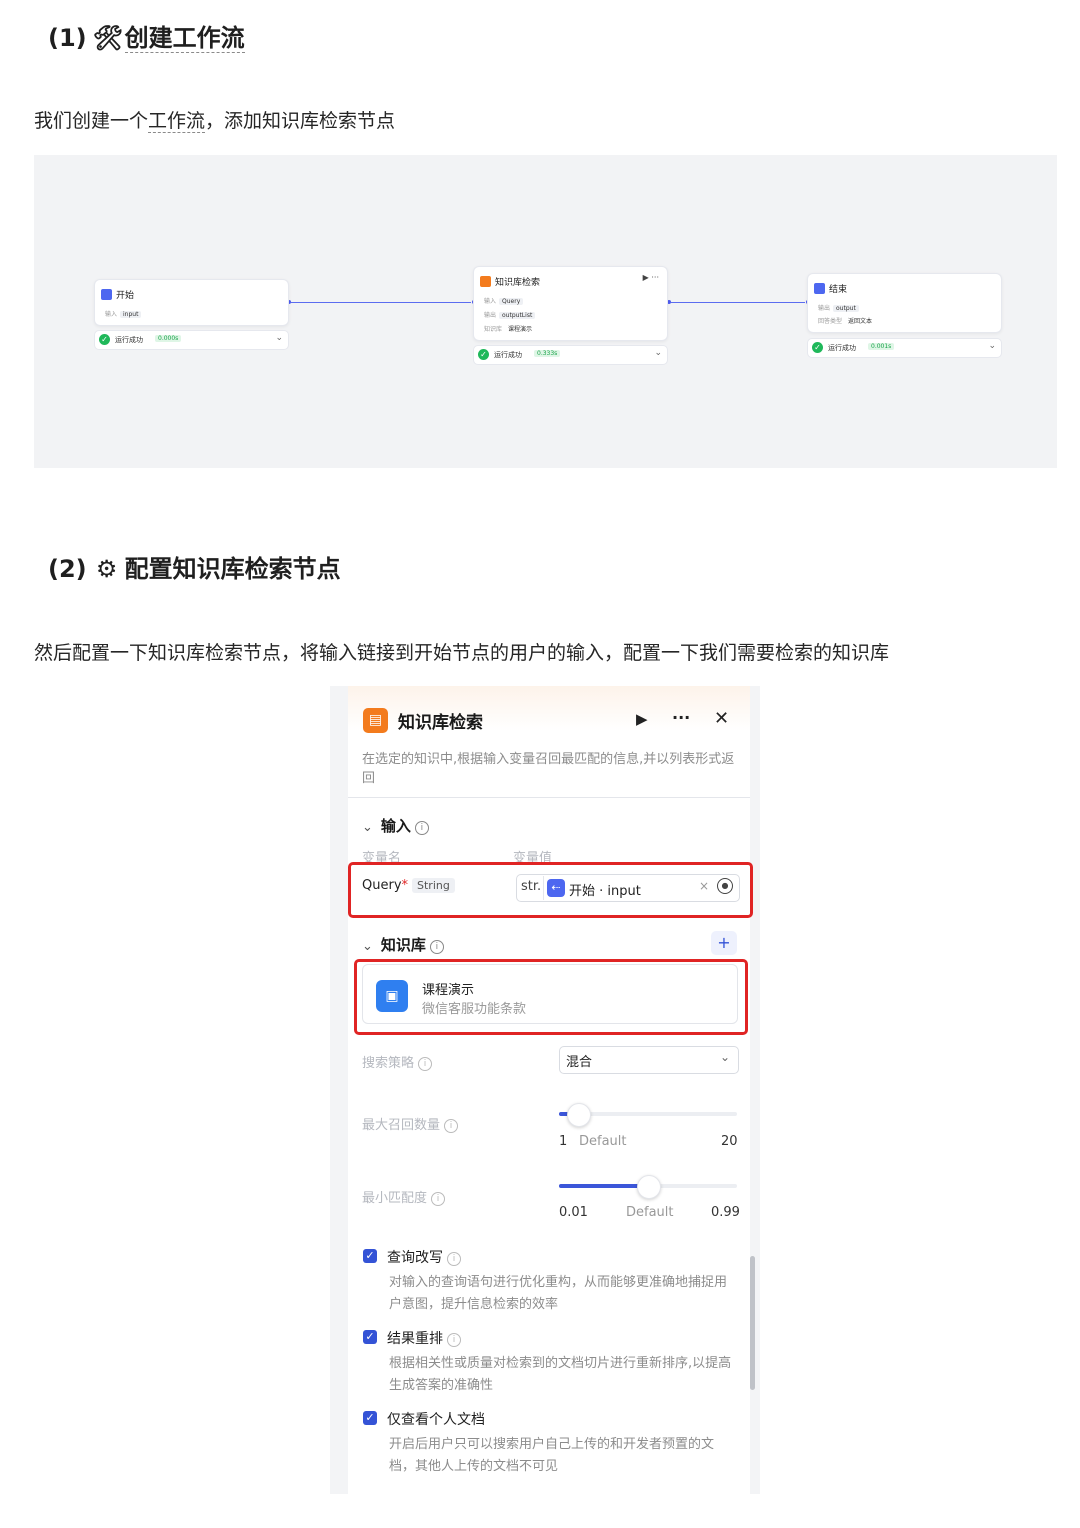 This screenshot has height=1528, width=1080. Describe the element at coordinates (904, 303) in the screenshot. I see `end-node: 结束 输出 output 回答类型 返回文本` at that location.